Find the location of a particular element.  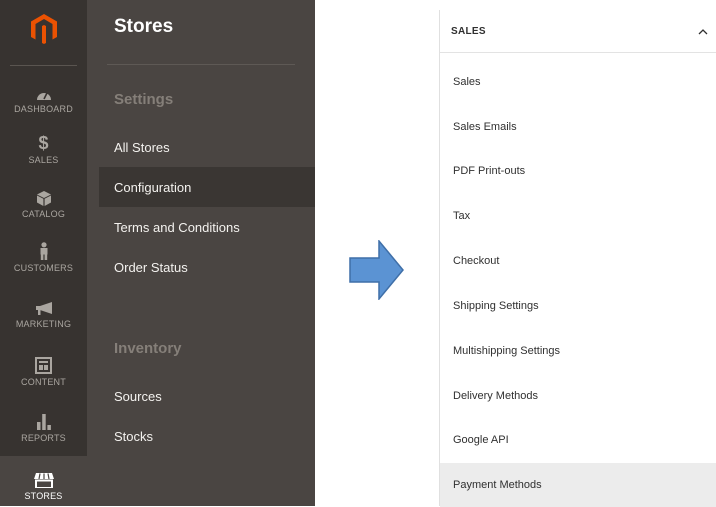

magento-logo-icon is located at coordinates (43, 29).